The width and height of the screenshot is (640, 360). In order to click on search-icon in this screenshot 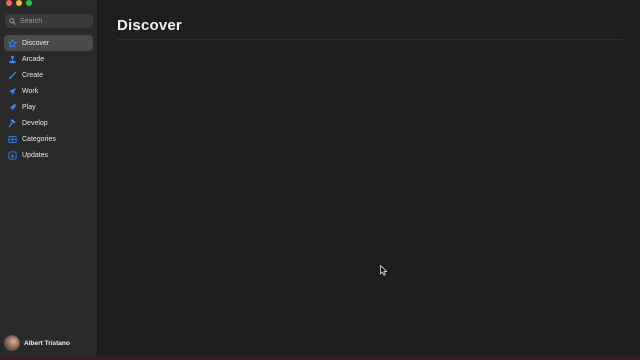, I will do `click(12, 21)`.